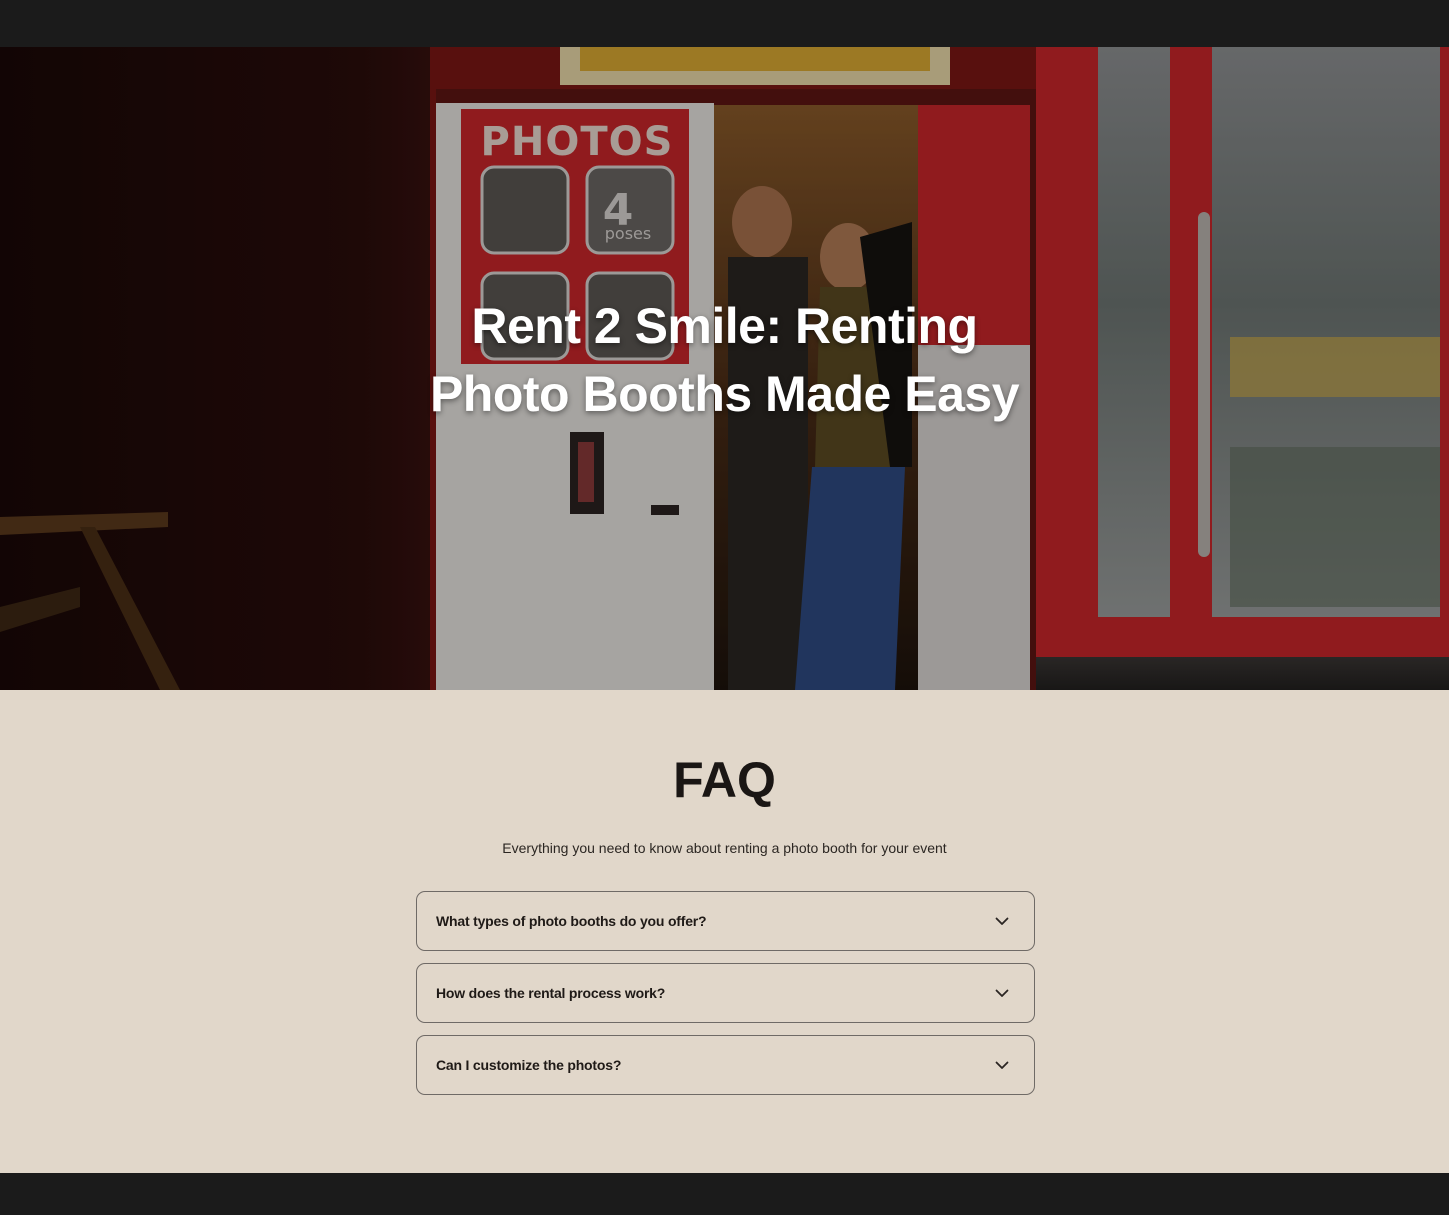 The image size is (1449, 1215). Describe the element at coordinates (724, 1194) in the screenshot. I see `bottom-frame-bar` at that location.